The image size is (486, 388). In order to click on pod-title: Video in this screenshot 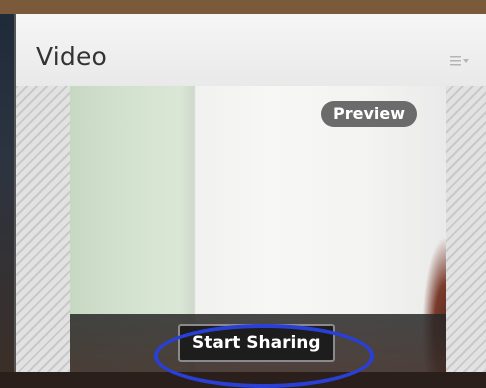, I will do `click(72, 56)`.